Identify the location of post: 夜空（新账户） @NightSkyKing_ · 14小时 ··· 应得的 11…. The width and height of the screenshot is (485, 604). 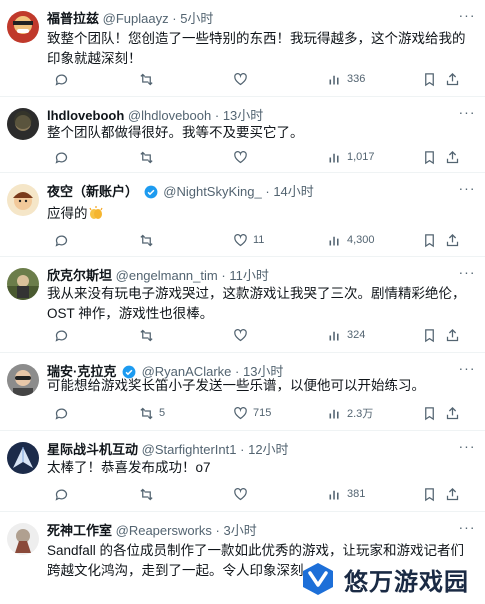
(242, 215).